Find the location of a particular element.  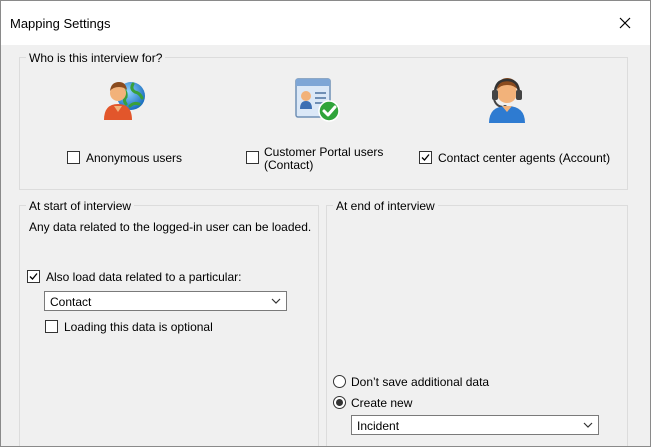

optional-loading-checkbox is located at coordinates (51, 326).